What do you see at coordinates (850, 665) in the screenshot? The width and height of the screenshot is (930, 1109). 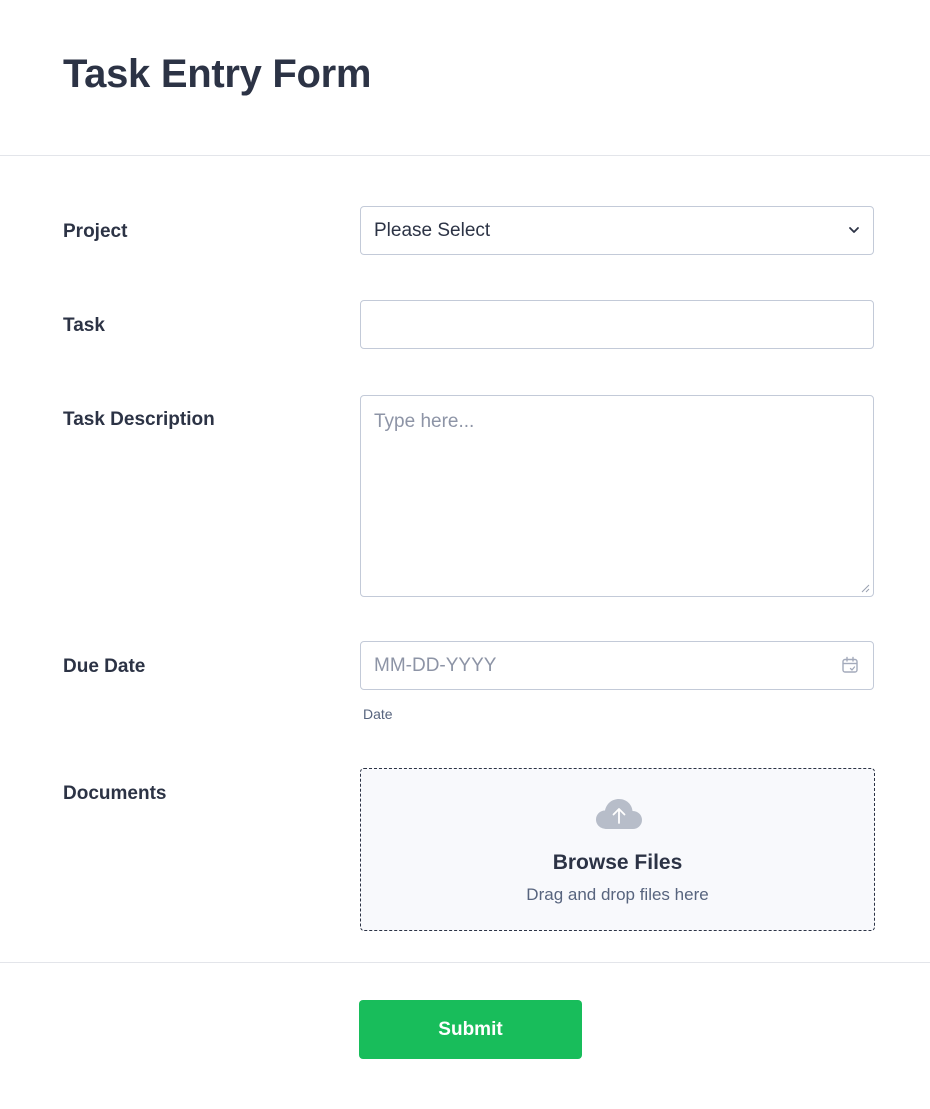 I see `calendar-icon` at bounding box center [850, 665].